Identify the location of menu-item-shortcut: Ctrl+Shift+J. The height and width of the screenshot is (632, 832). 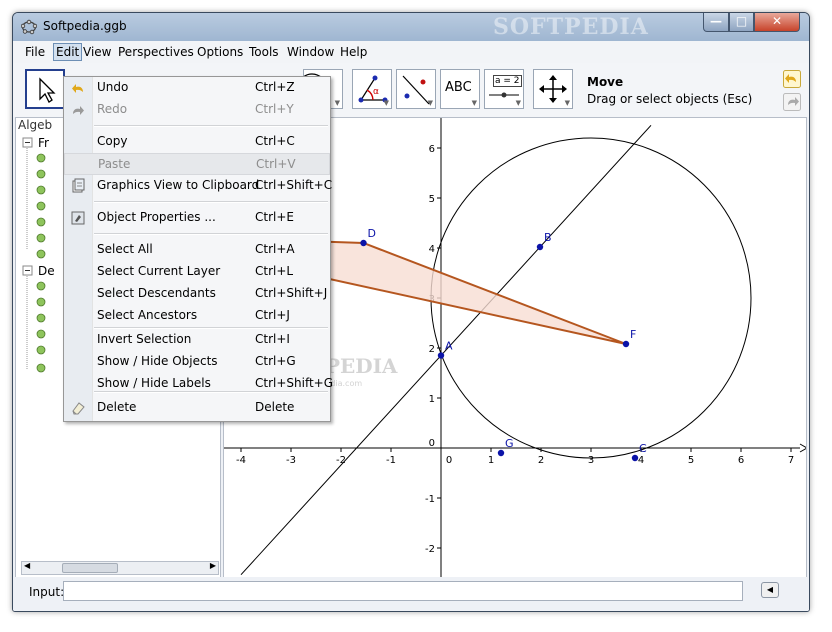
(291, 293).